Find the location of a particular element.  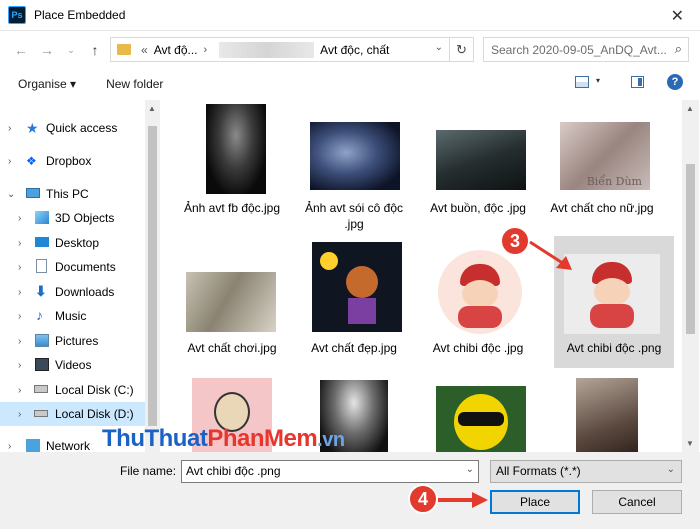

sidebar-item-label: Videos is located at coordinates (73, 365).